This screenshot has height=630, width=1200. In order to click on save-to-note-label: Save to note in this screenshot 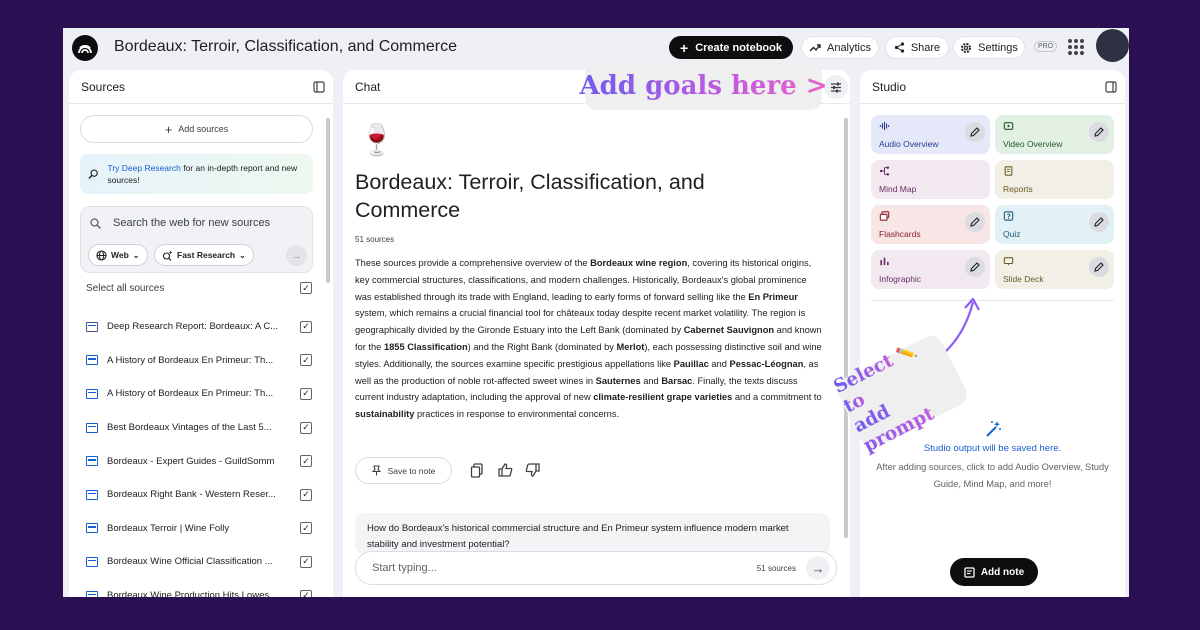, I will do `click(411, 470)`.